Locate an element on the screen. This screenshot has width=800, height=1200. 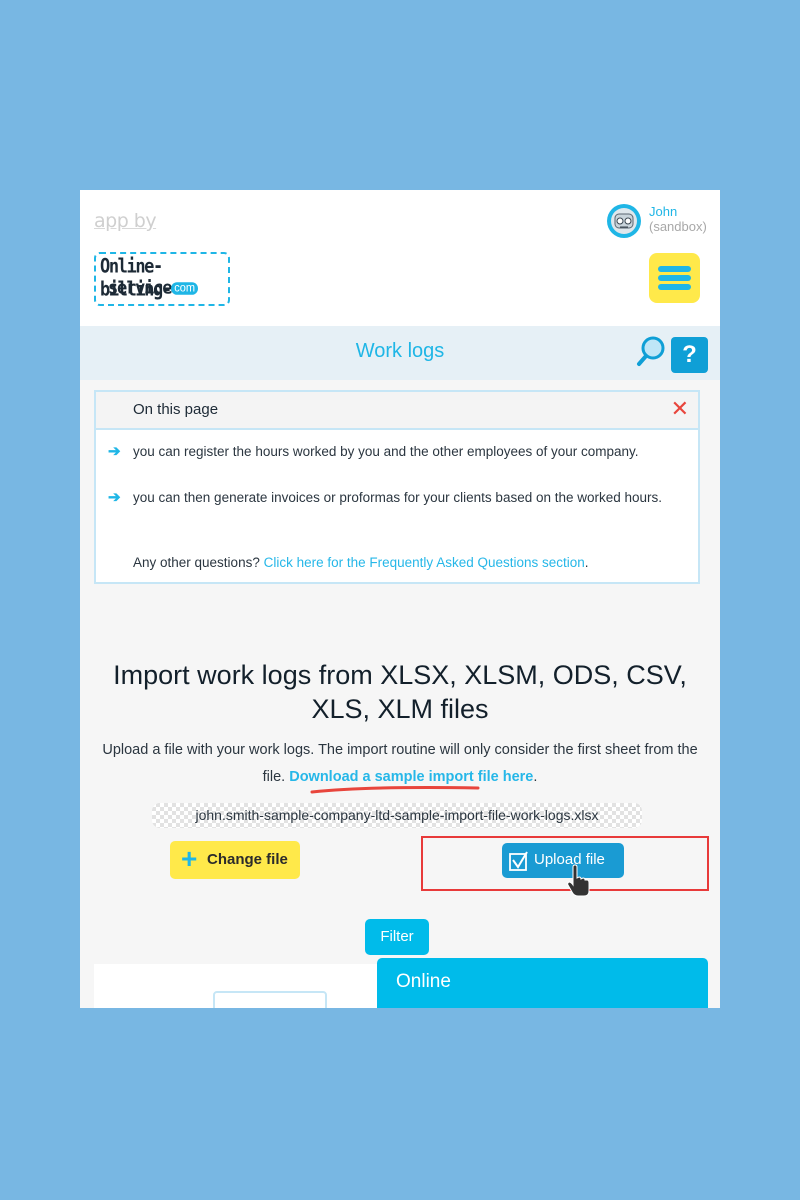
user-account-type: (sandbox) is located at coordinates (678, 226).